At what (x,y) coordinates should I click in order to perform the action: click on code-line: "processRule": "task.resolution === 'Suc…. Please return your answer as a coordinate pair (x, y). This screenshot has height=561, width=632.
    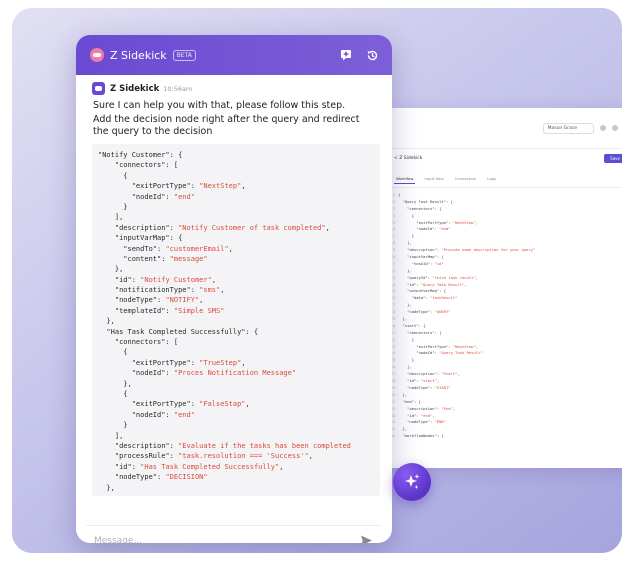
    Looking at the image, I should click on (205, 456).